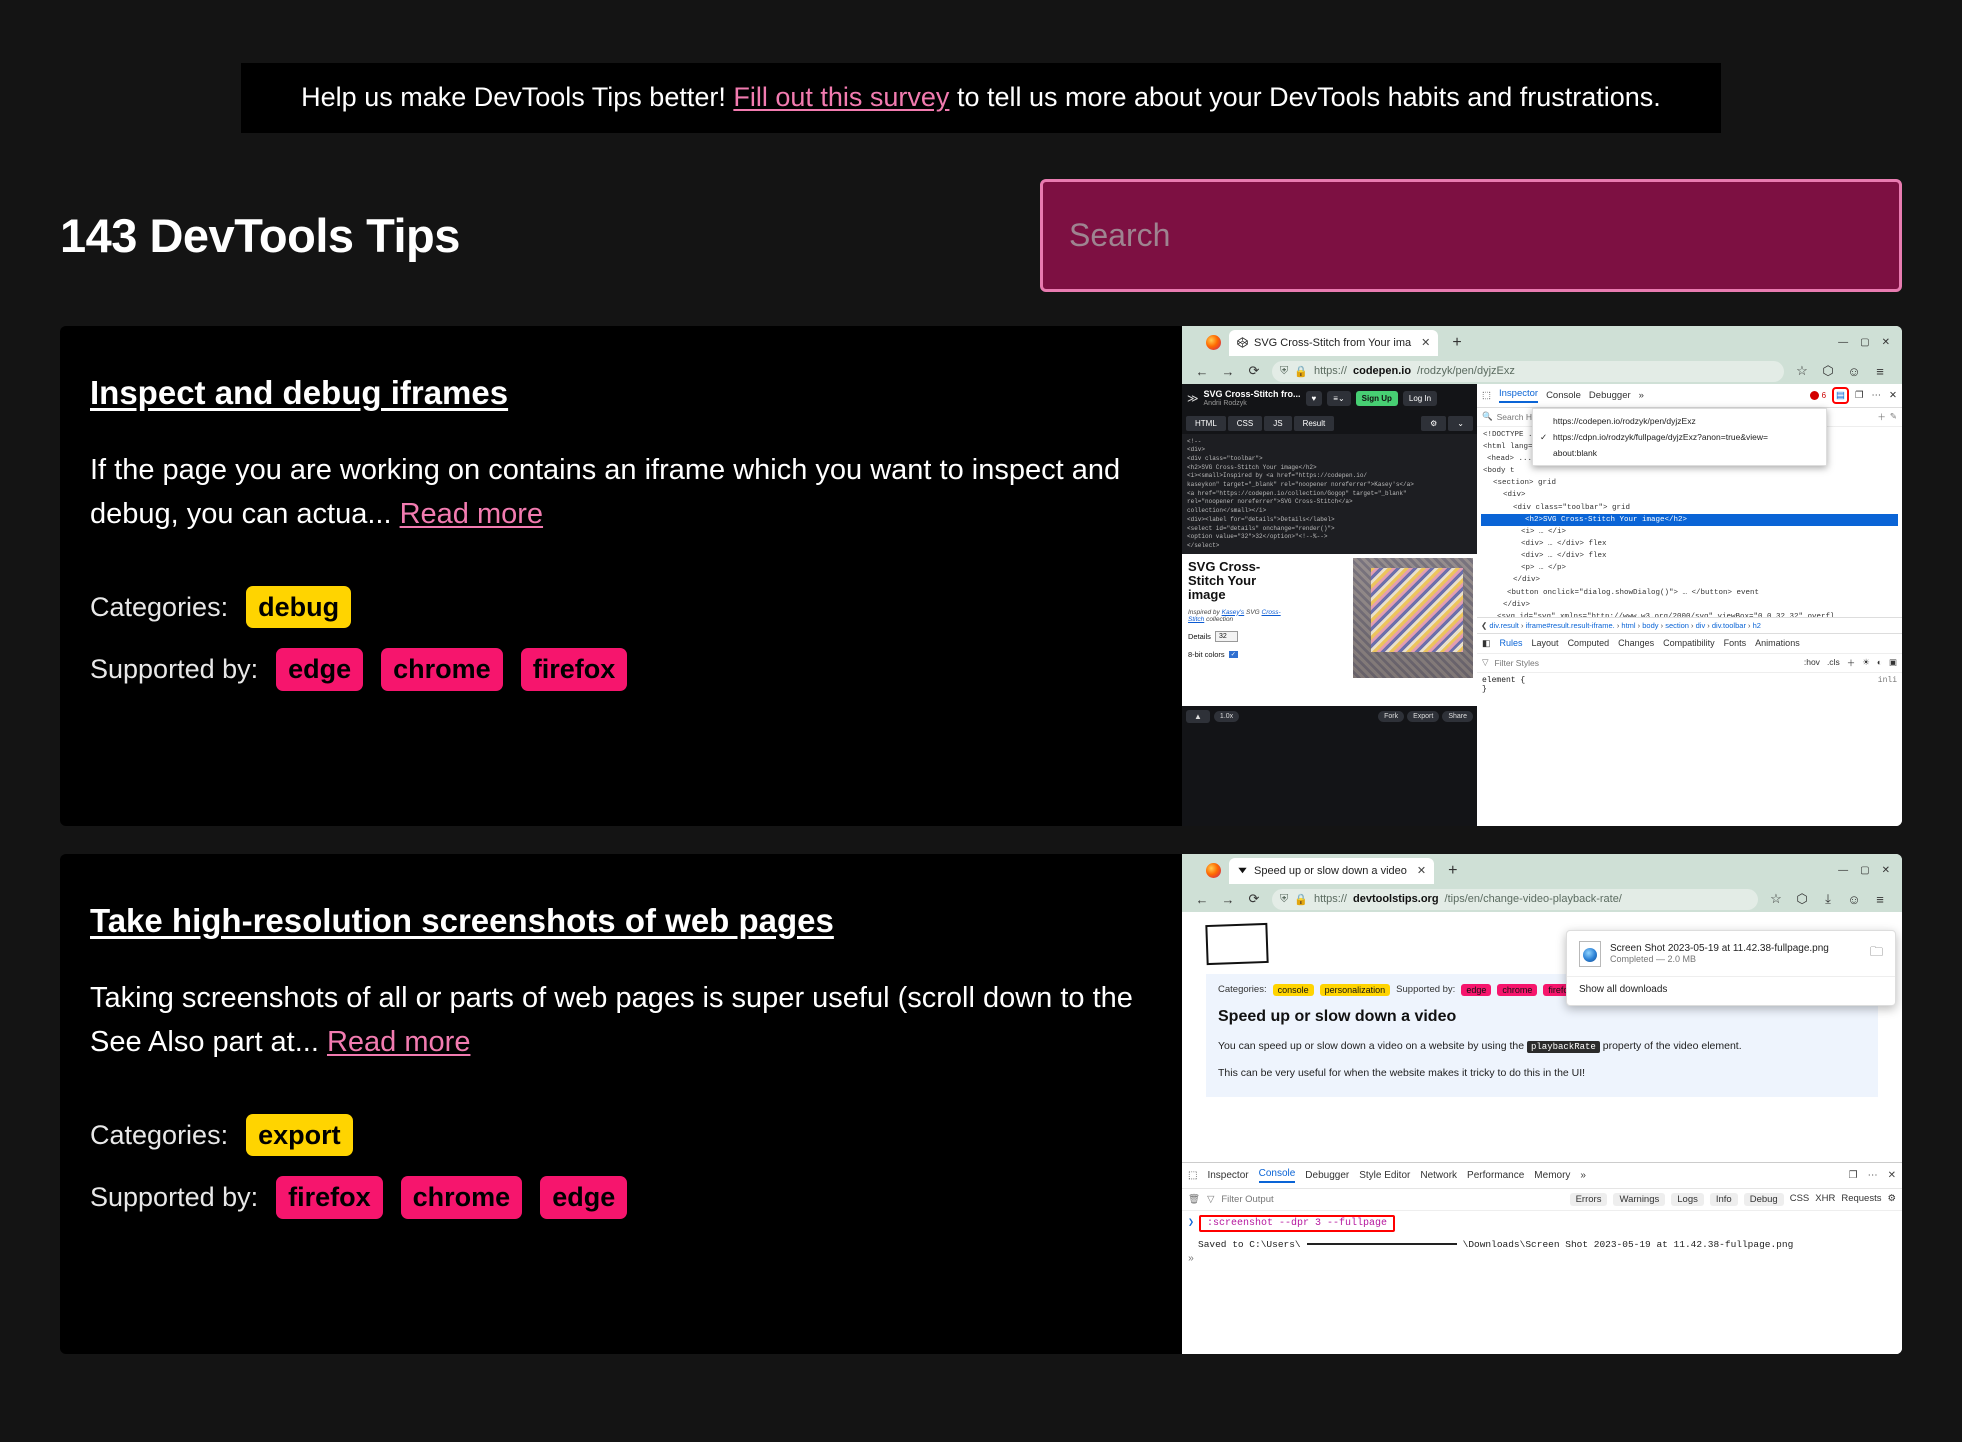  What do you see at coordinates (1636, 643) in the screenshot?
I see `subtab-changes: Changes` at bounding box center [1636, 643].